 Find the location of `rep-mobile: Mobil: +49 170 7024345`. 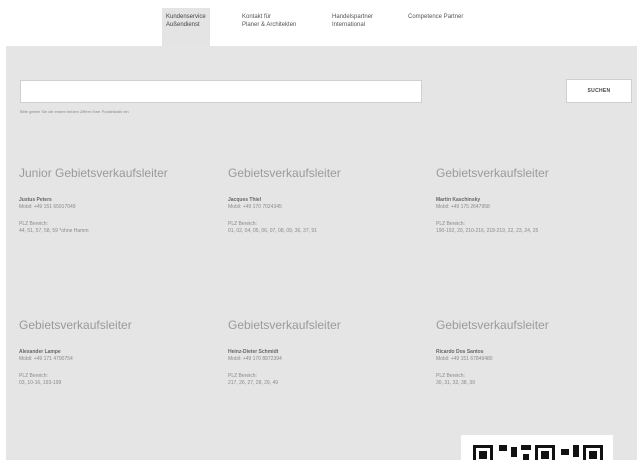

rep-mobile: Mobil: +49 170 7024345 is located at coordinates (255, 207).